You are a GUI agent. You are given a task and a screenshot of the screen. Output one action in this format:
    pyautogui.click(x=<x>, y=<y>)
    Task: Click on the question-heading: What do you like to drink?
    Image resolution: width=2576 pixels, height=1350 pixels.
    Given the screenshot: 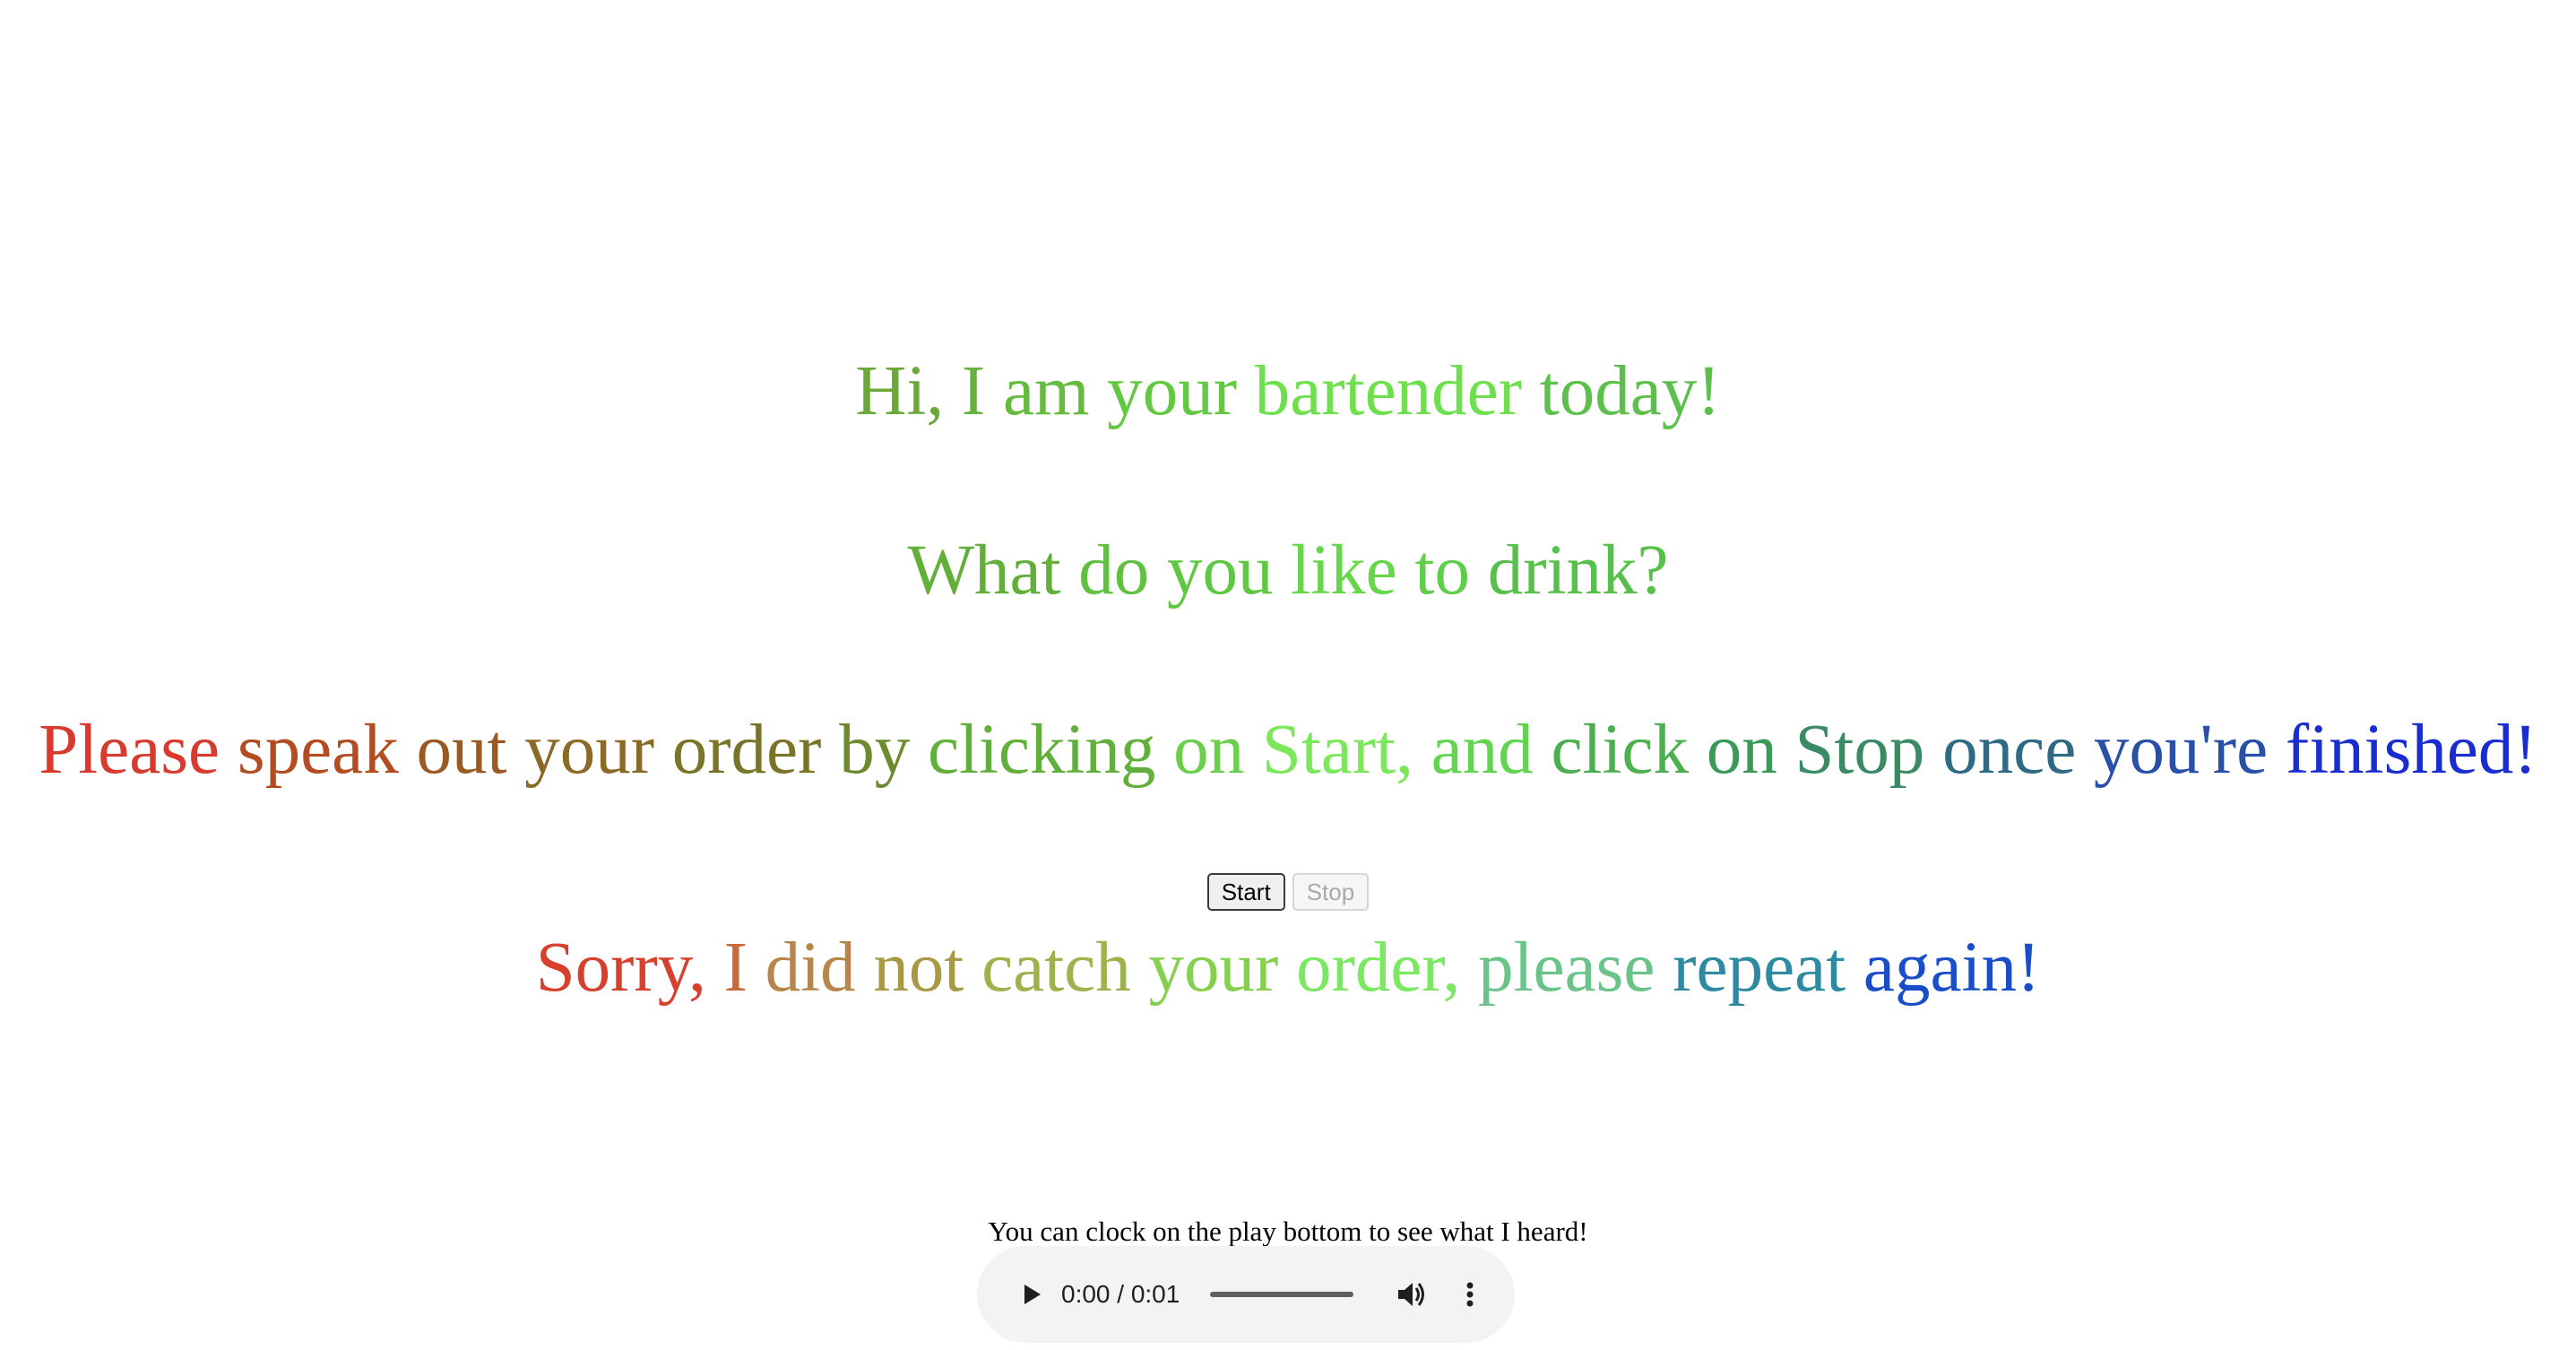 What is the action you would take?
    pyautogui.click(x=1288, y=570)
    